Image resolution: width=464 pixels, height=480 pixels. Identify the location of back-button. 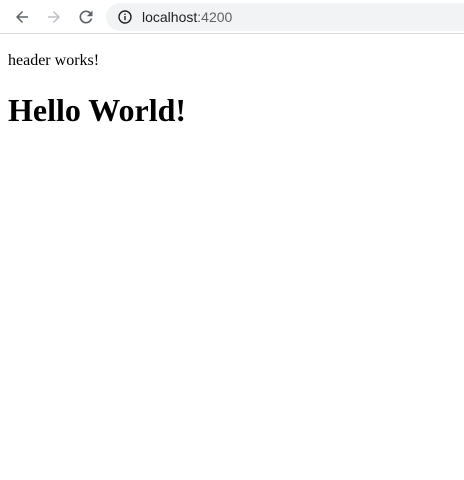
(22, 17).